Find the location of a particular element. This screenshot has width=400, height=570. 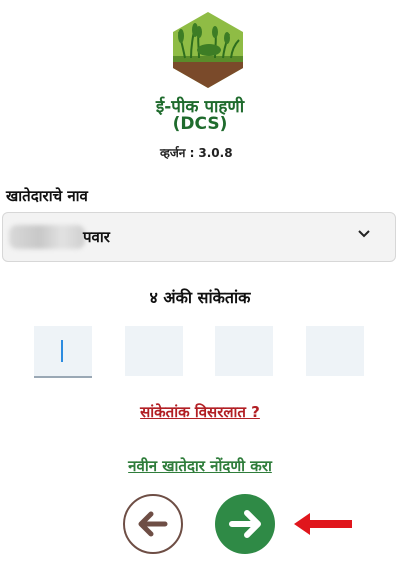

arrow-right-icon is located at coordinates (245, 524).